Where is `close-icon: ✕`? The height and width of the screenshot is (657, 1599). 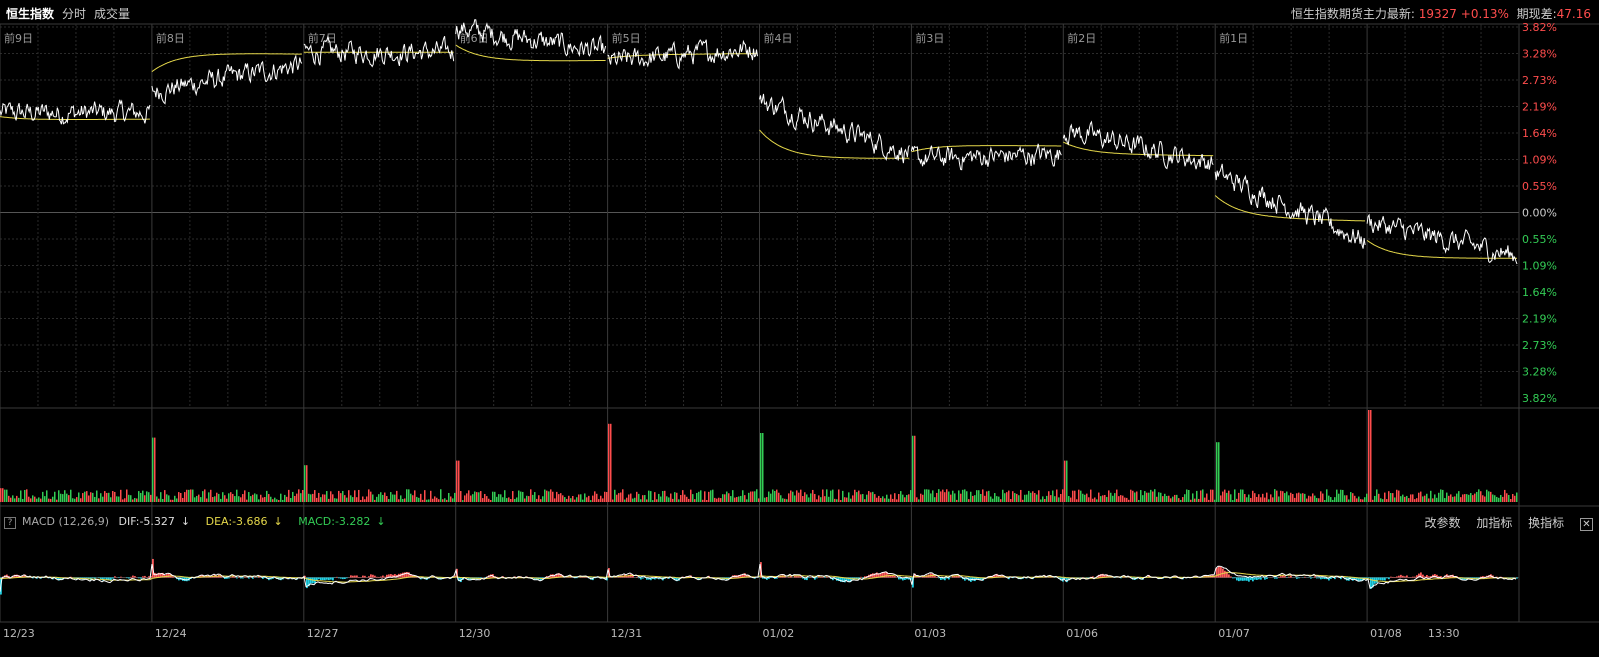
close-icon: ✕ is located at coordinates (1586, 524).